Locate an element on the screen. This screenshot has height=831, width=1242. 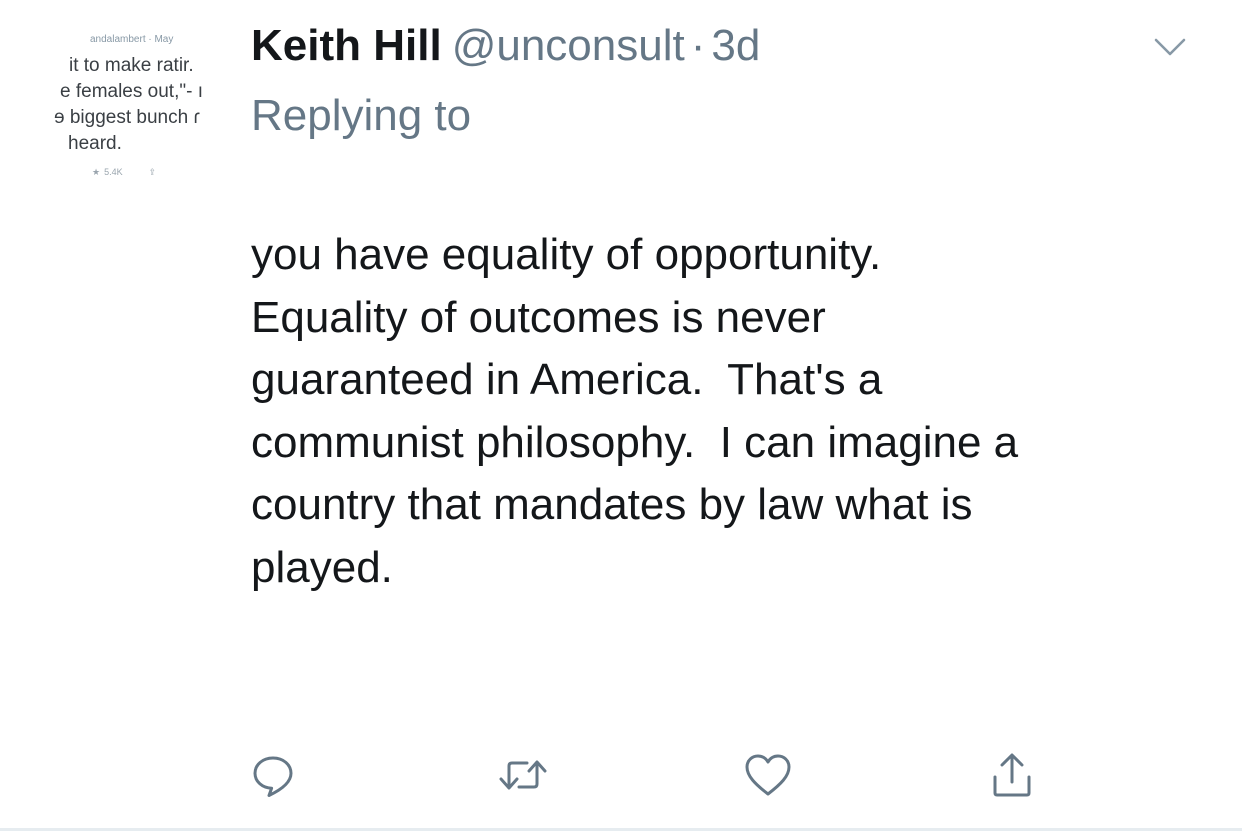
retweet-button is located at coordinates (523, 775).